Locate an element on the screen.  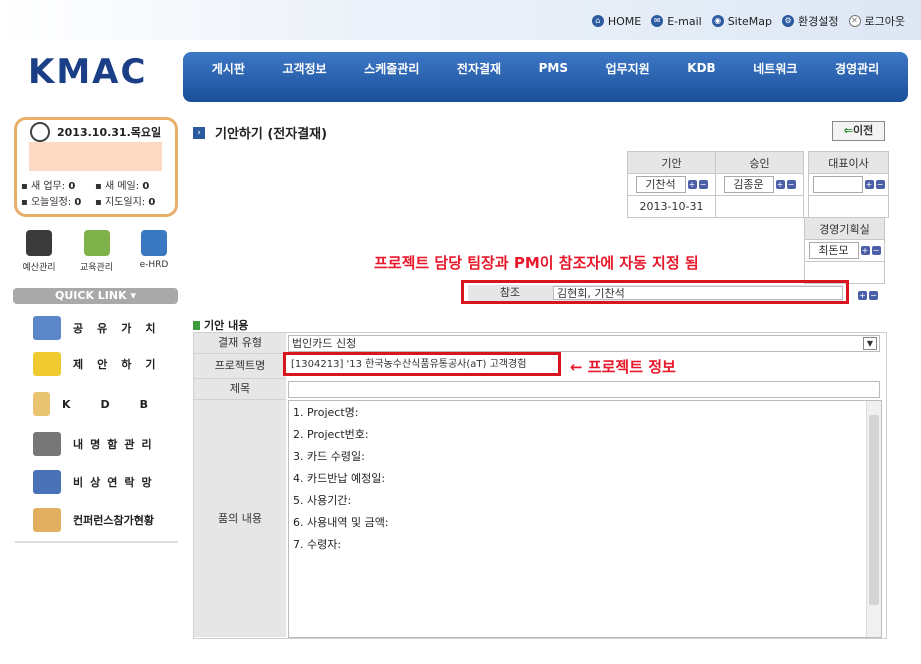
arrow-right-icon: › is located at coordinates (199, 132).